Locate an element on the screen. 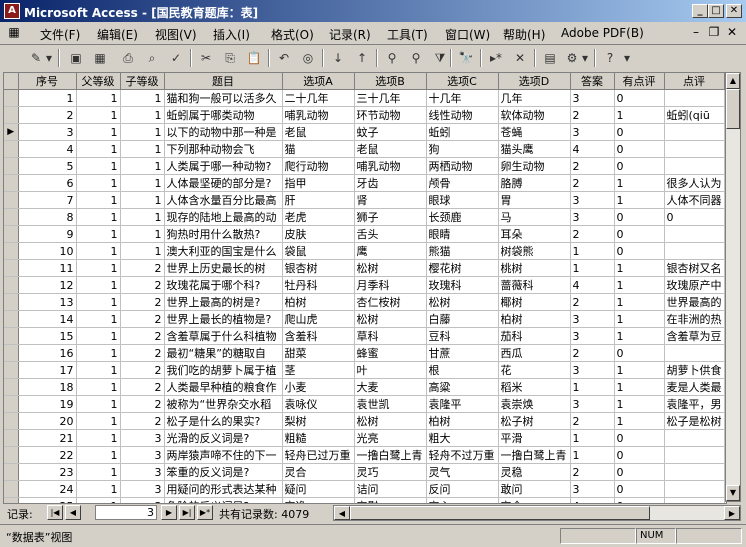 The height and width of the screenshot is (547, 746). table-cell: 世界上最长的植物是? is located at coordinates (223, 319).